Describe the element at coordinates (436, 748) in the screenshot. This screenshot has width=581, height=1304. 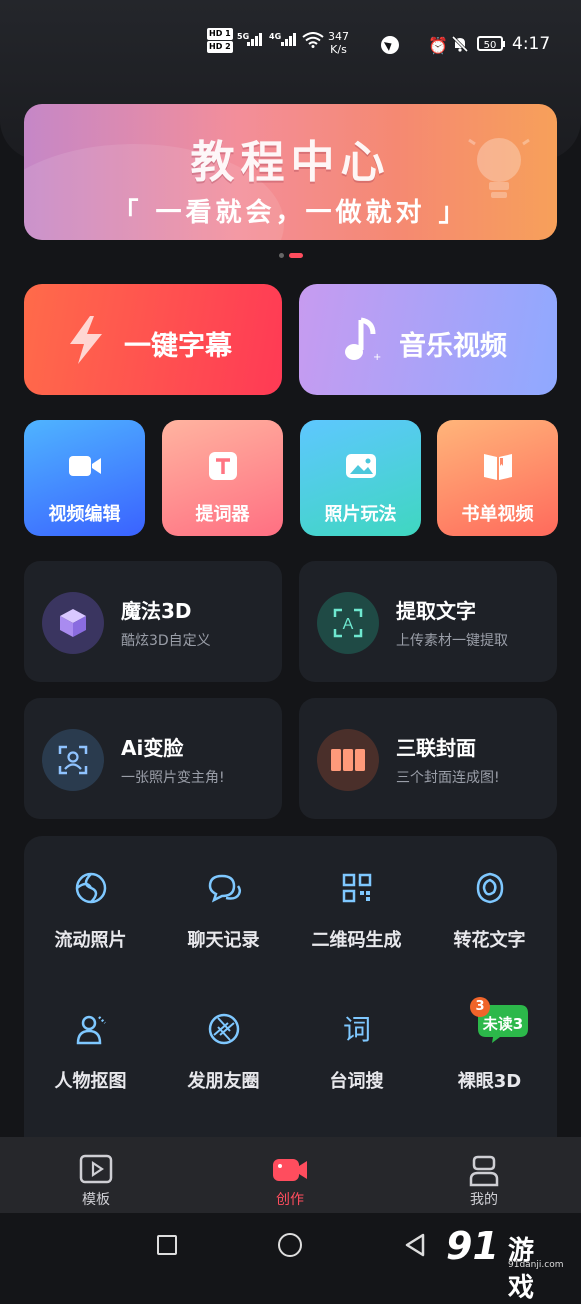
I see `triple-cover-title: 三联封面` at that location.